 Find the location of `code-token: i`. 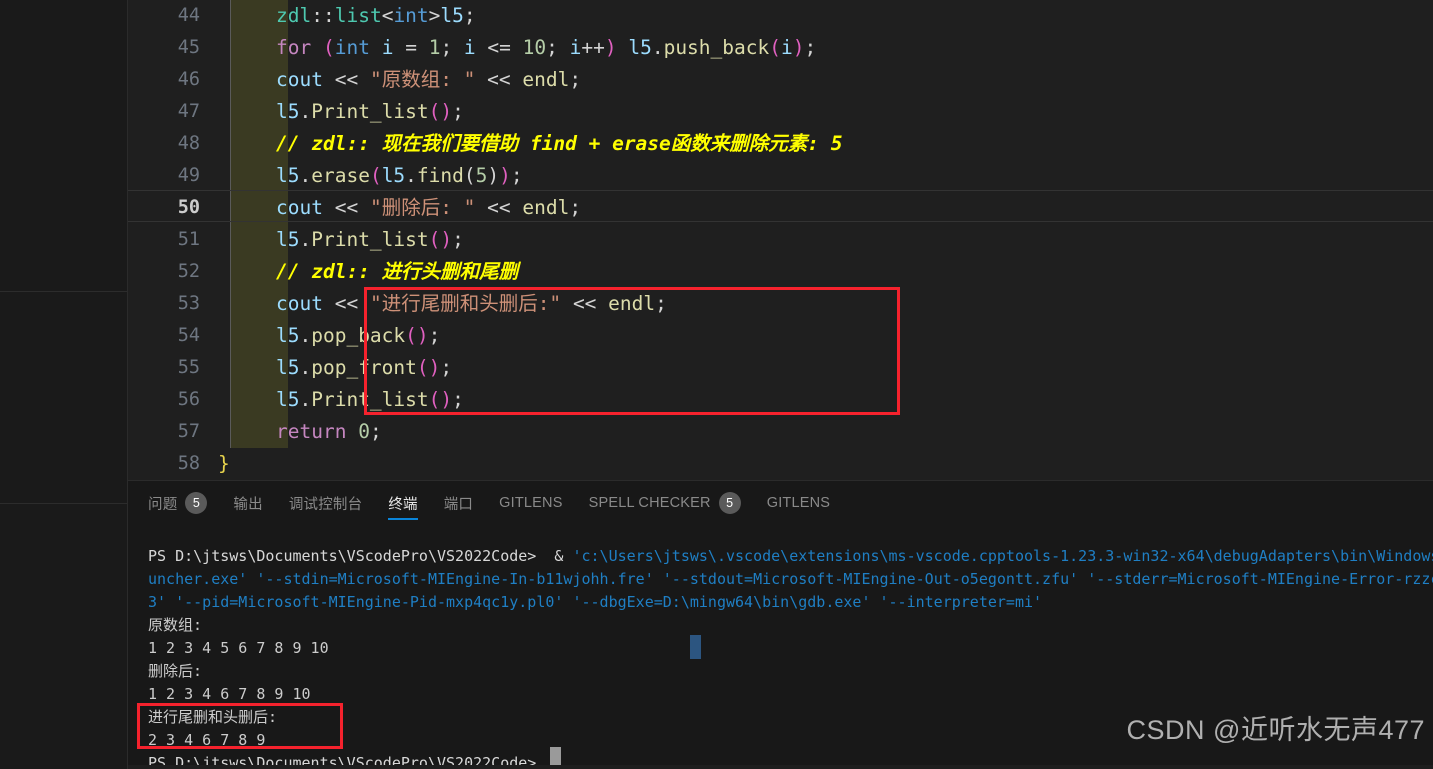

code-token: i is located at coordinates (575, 47).